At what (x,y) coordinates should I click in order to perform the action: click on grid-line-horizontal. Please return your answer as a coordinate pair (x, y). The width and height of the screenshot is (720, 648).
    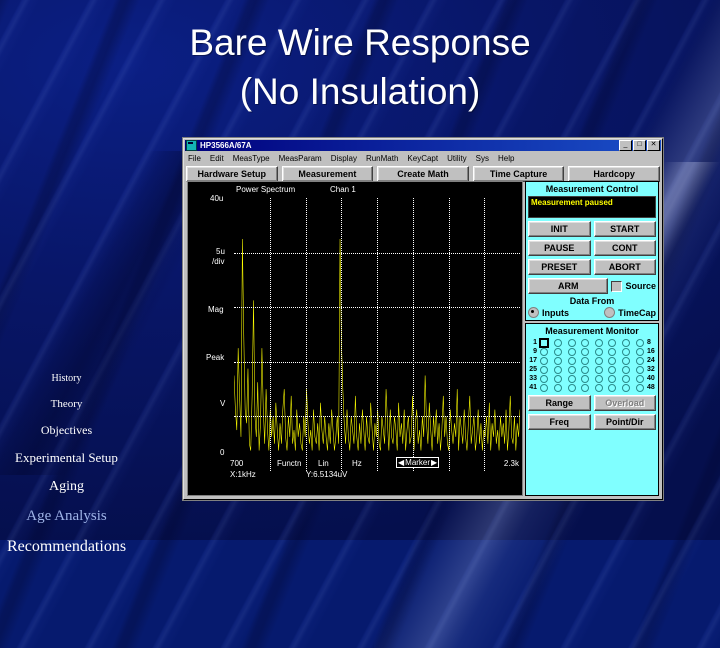
    Looking at the image, I should click on (377, 253).